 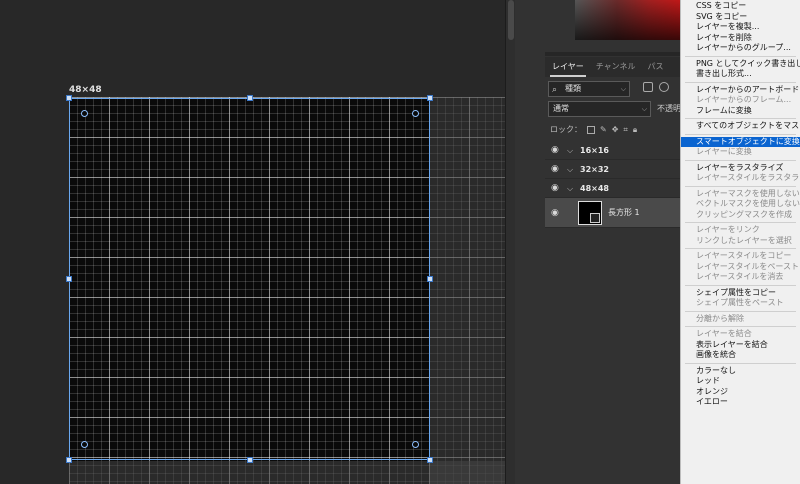 I want to click on layer-name: 32×32, so click(x=594, y=169).